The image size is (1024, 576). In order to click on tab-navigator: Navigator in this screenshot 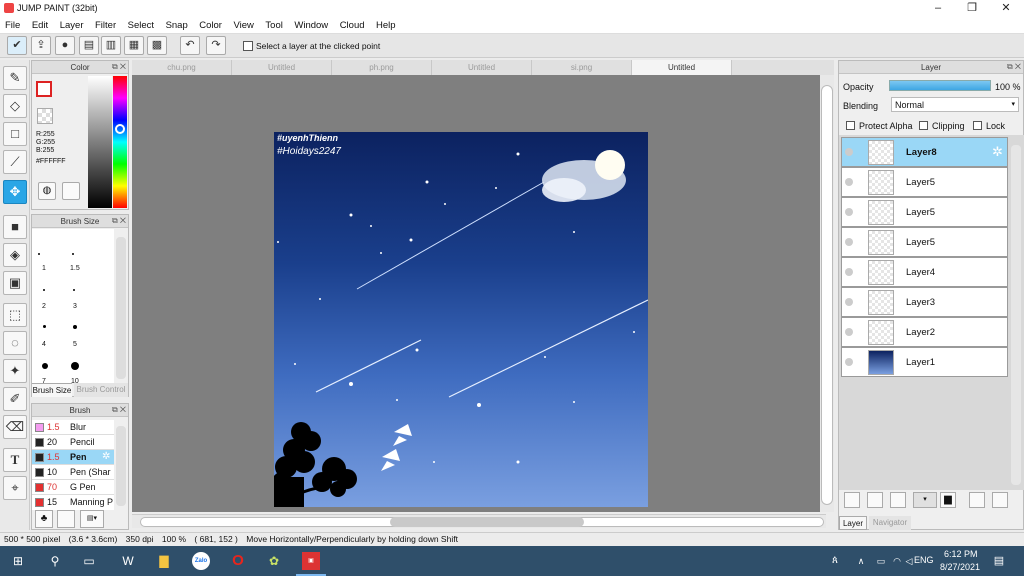, I will do `click(890, 523)`.